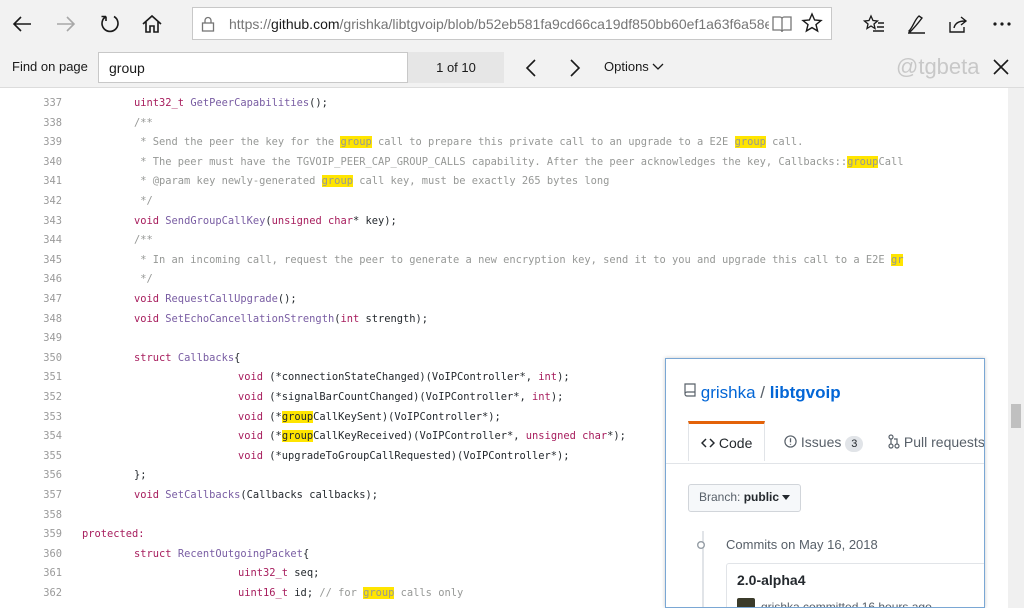  I want to click on line-number: 357, so click(31, 496).